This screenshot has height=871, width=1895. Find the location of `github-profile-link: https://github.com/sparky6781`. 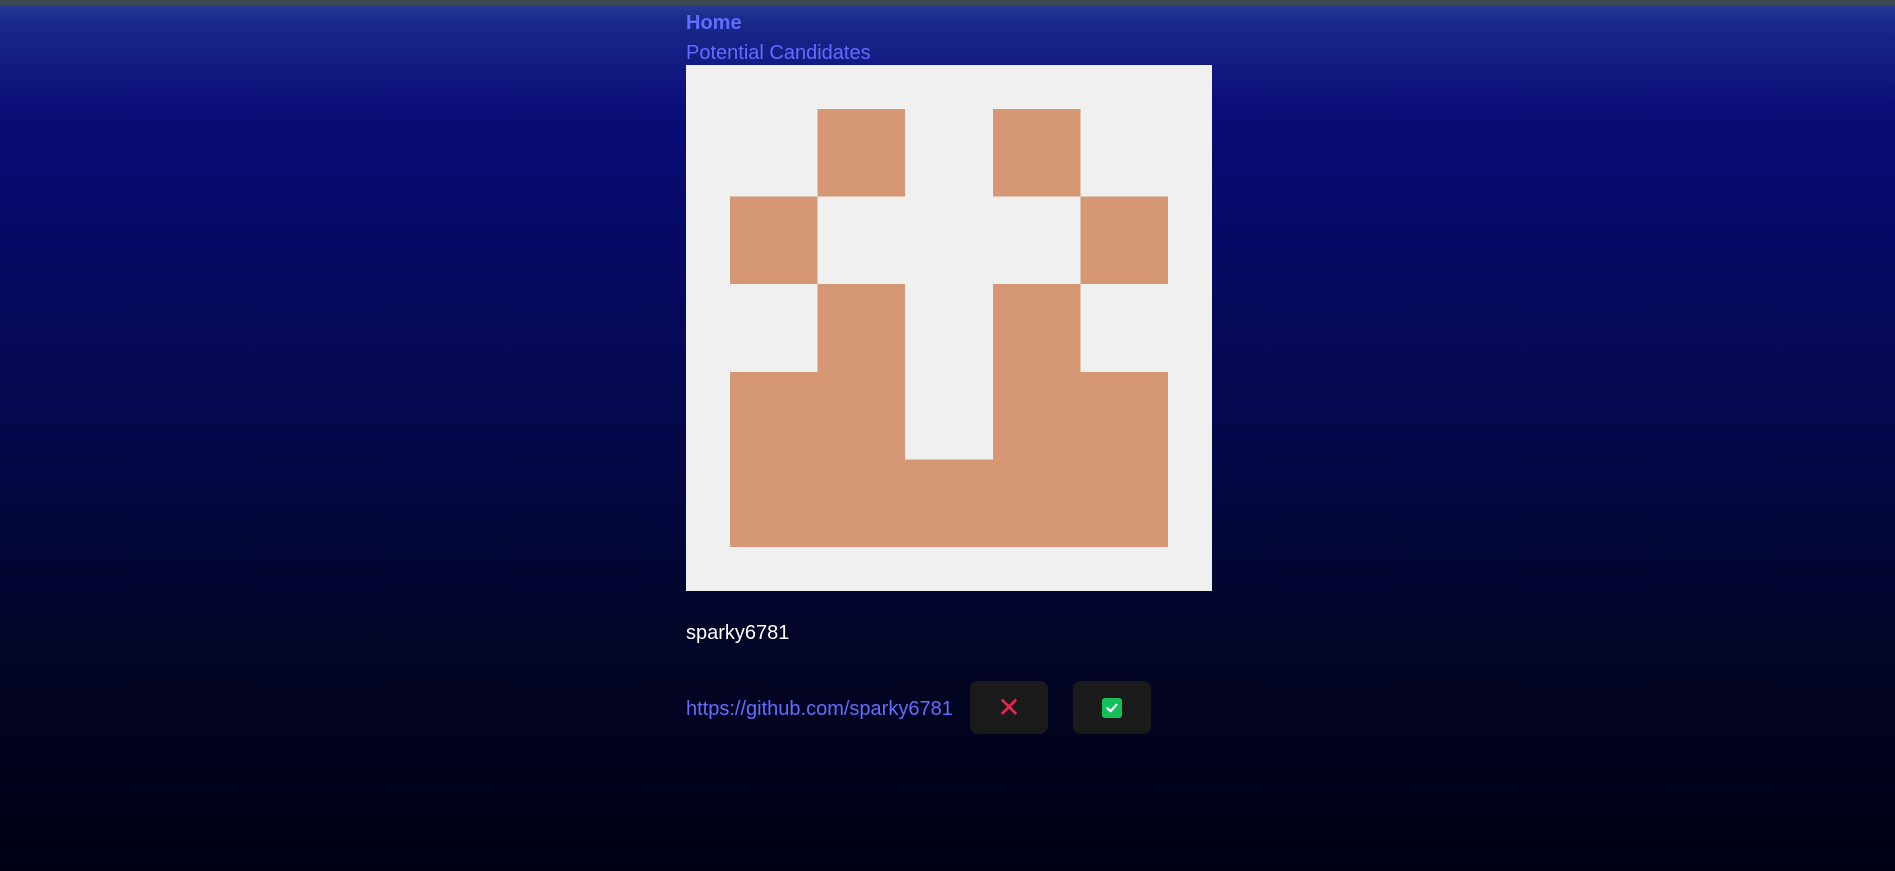

github-profile-link: https://github.com/sparky6781 is located at coordinates (819, 709).